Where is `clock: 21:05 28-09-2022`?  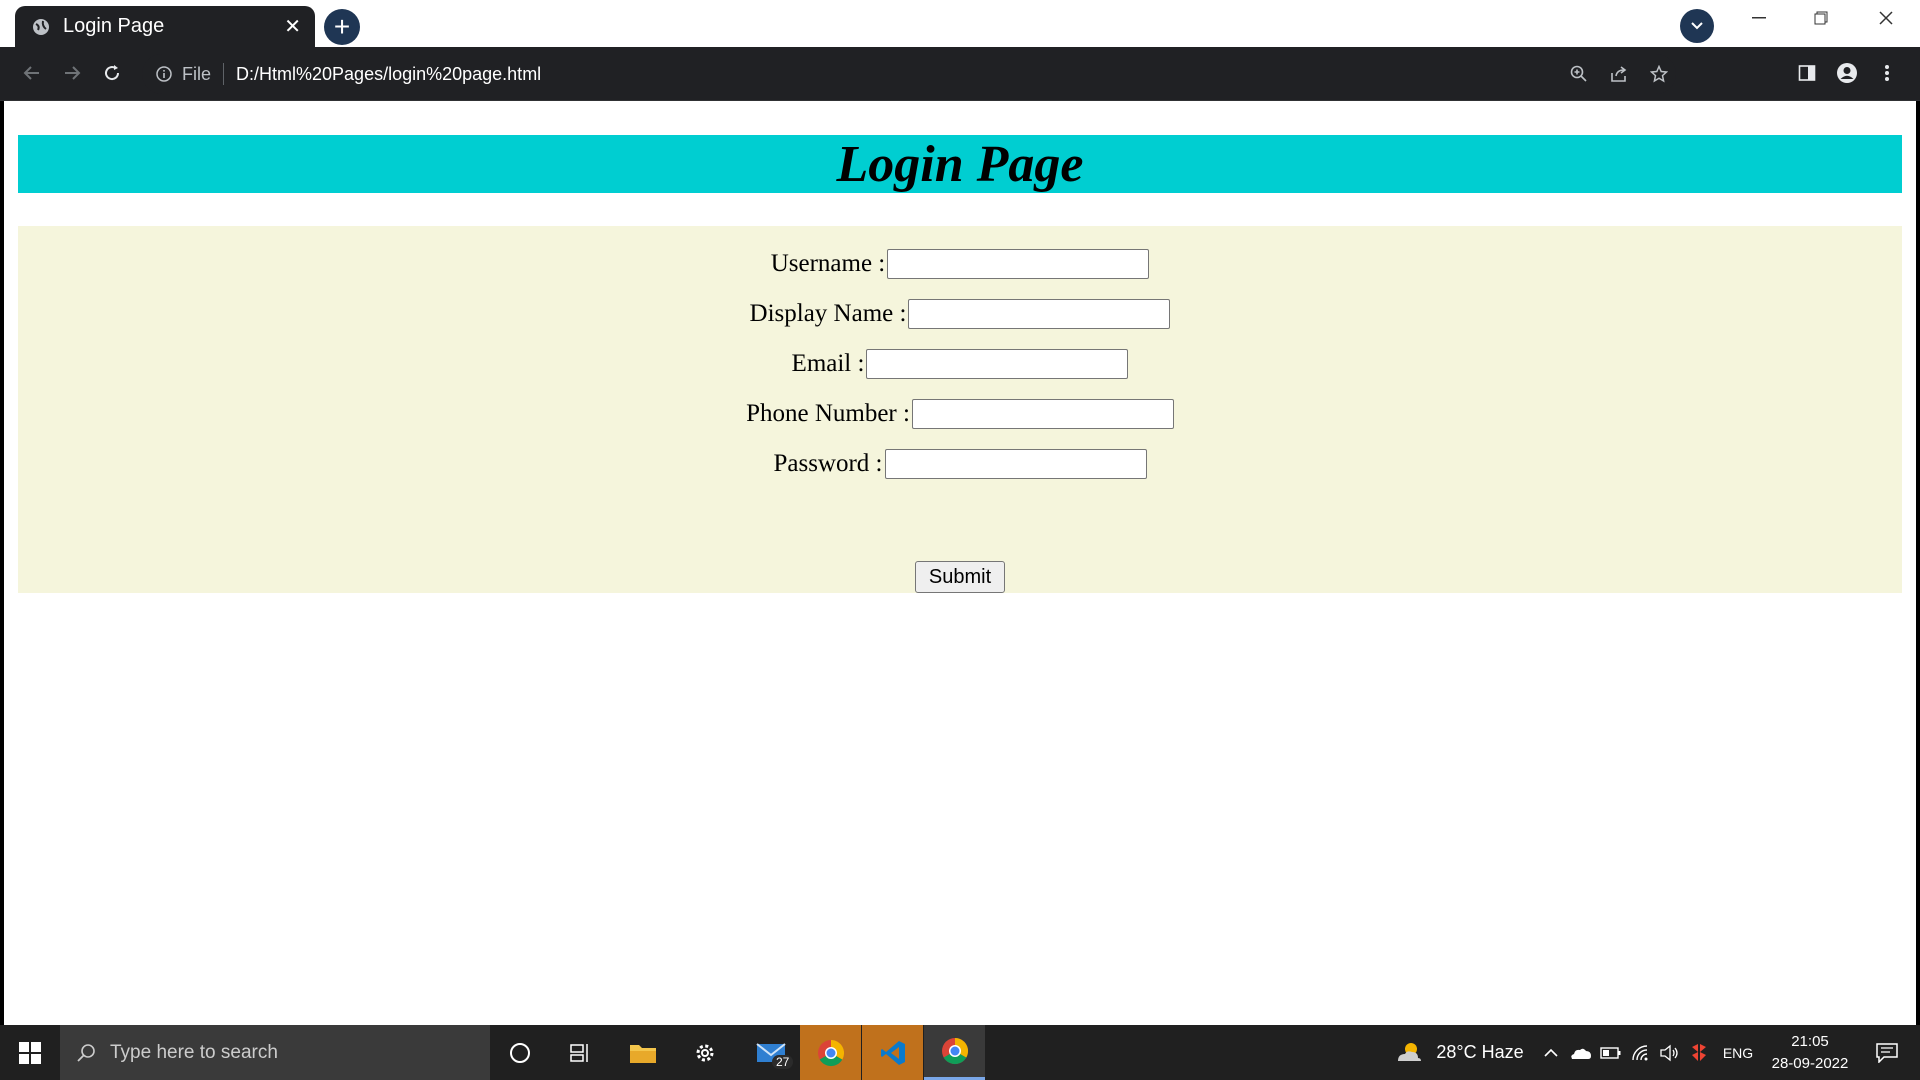
clock: 21:05 28-09-2022 is located at coordinates (1810, 1053).